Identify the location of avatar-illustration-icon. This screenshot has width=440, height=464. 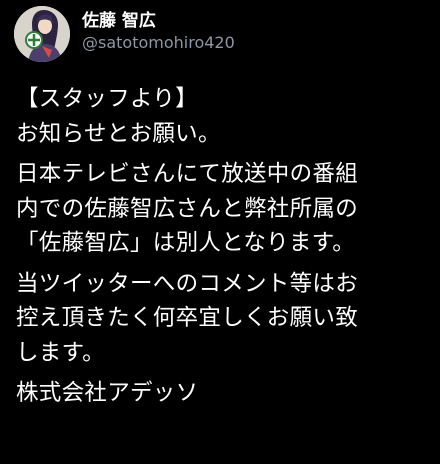
(42, 34).